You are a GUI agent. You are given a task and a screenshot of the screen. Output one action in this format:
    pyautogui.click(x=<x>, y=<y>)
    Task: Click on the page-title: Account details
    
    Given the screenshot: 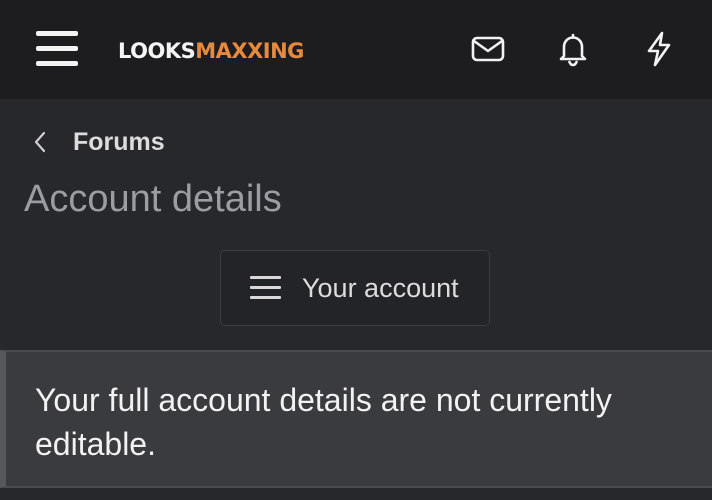 What is the action you would take?
    pyautogui.click(x=153, y=199)
    